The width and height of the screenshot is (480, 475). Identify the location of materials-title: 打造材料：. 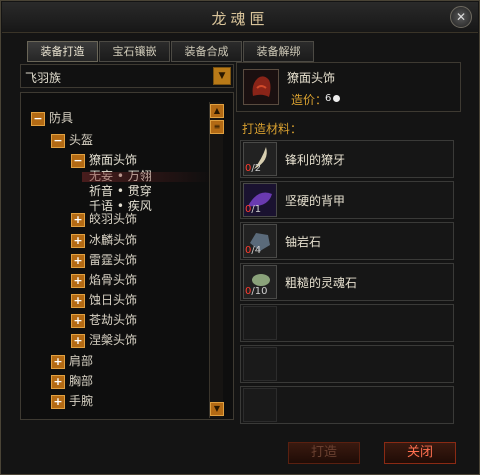
(272, 129).